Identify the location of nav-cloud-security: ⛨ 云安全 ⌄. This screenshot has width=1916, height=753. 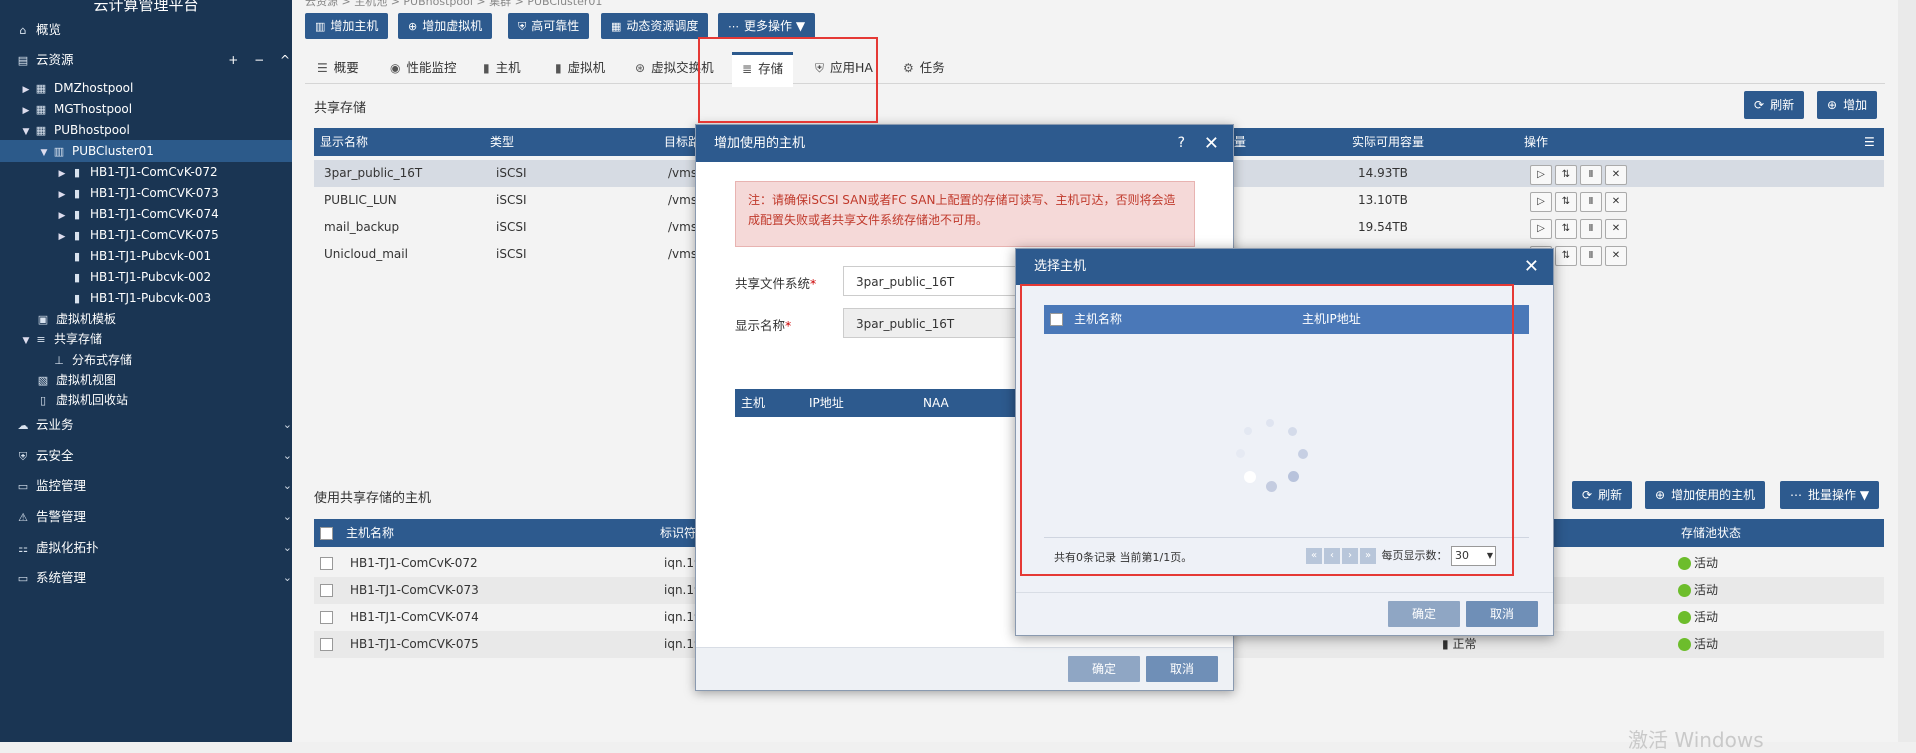
(154, 456).